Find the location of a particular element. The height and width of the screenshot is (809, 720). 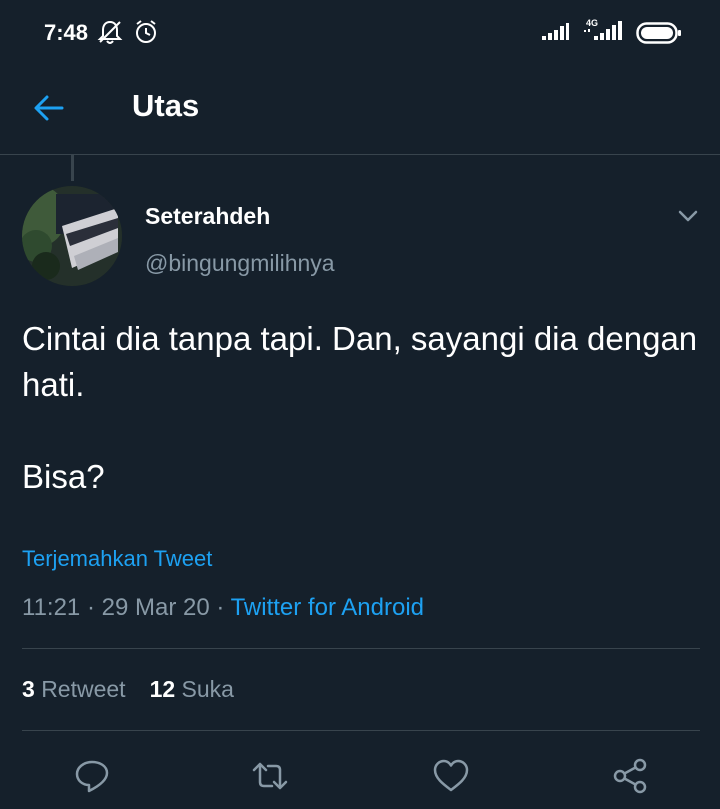

like-icon is located at coordinates (451, 775).